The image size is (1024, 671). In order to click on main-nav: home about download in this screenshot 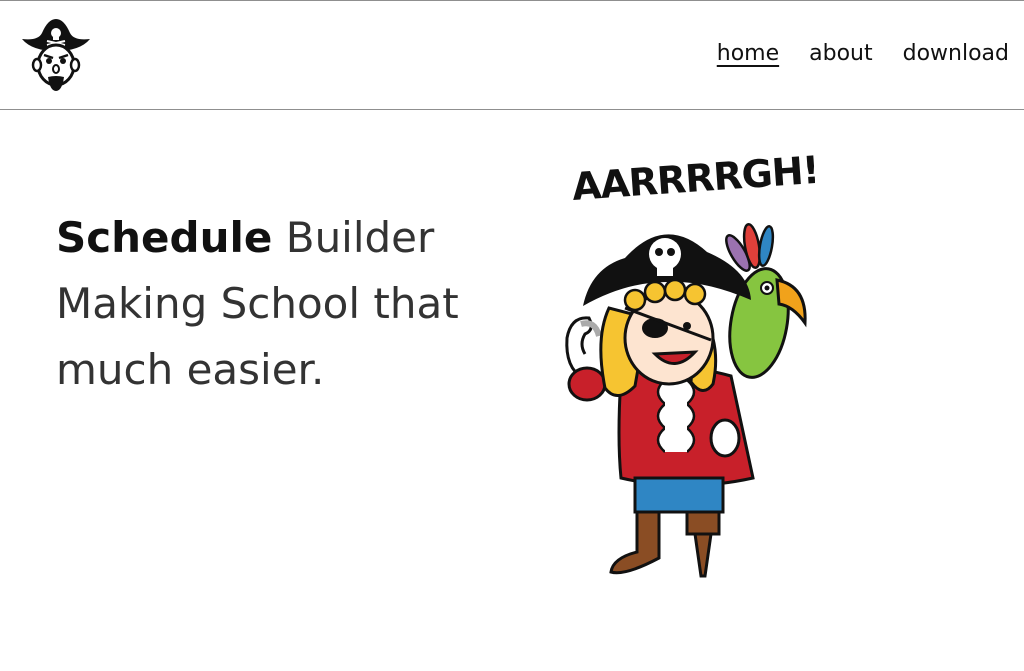, I will do `click(863, 54)`.